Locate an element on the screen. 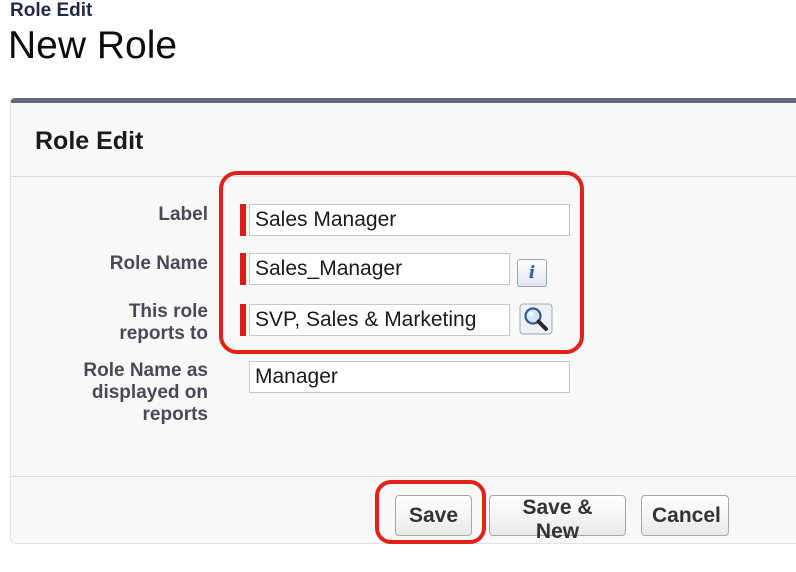 The height and width of the screenshot is (572, 796). save-button: Save is located at coordinates (433, 515).